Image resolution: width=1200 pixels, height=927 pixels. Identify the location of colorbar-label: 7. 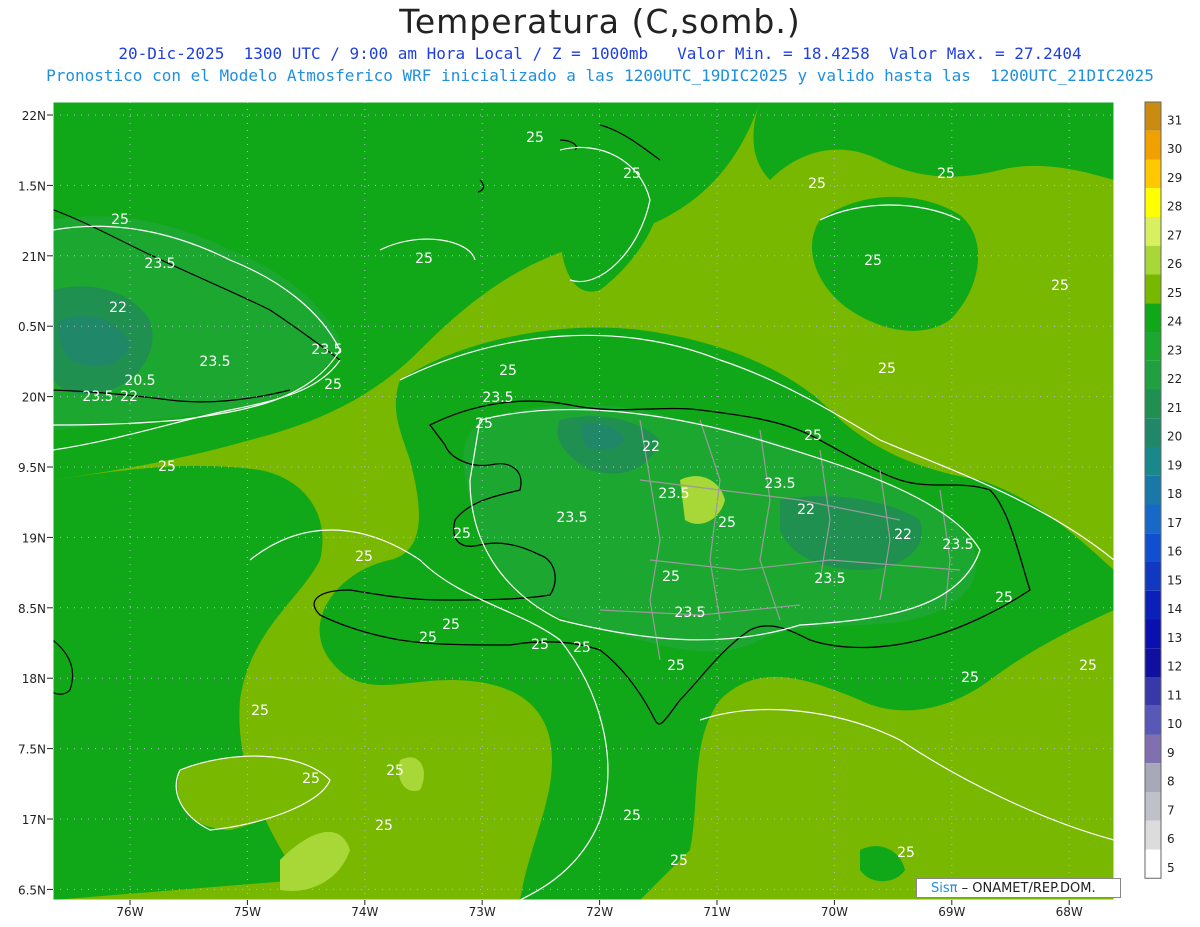
(1171, 810).